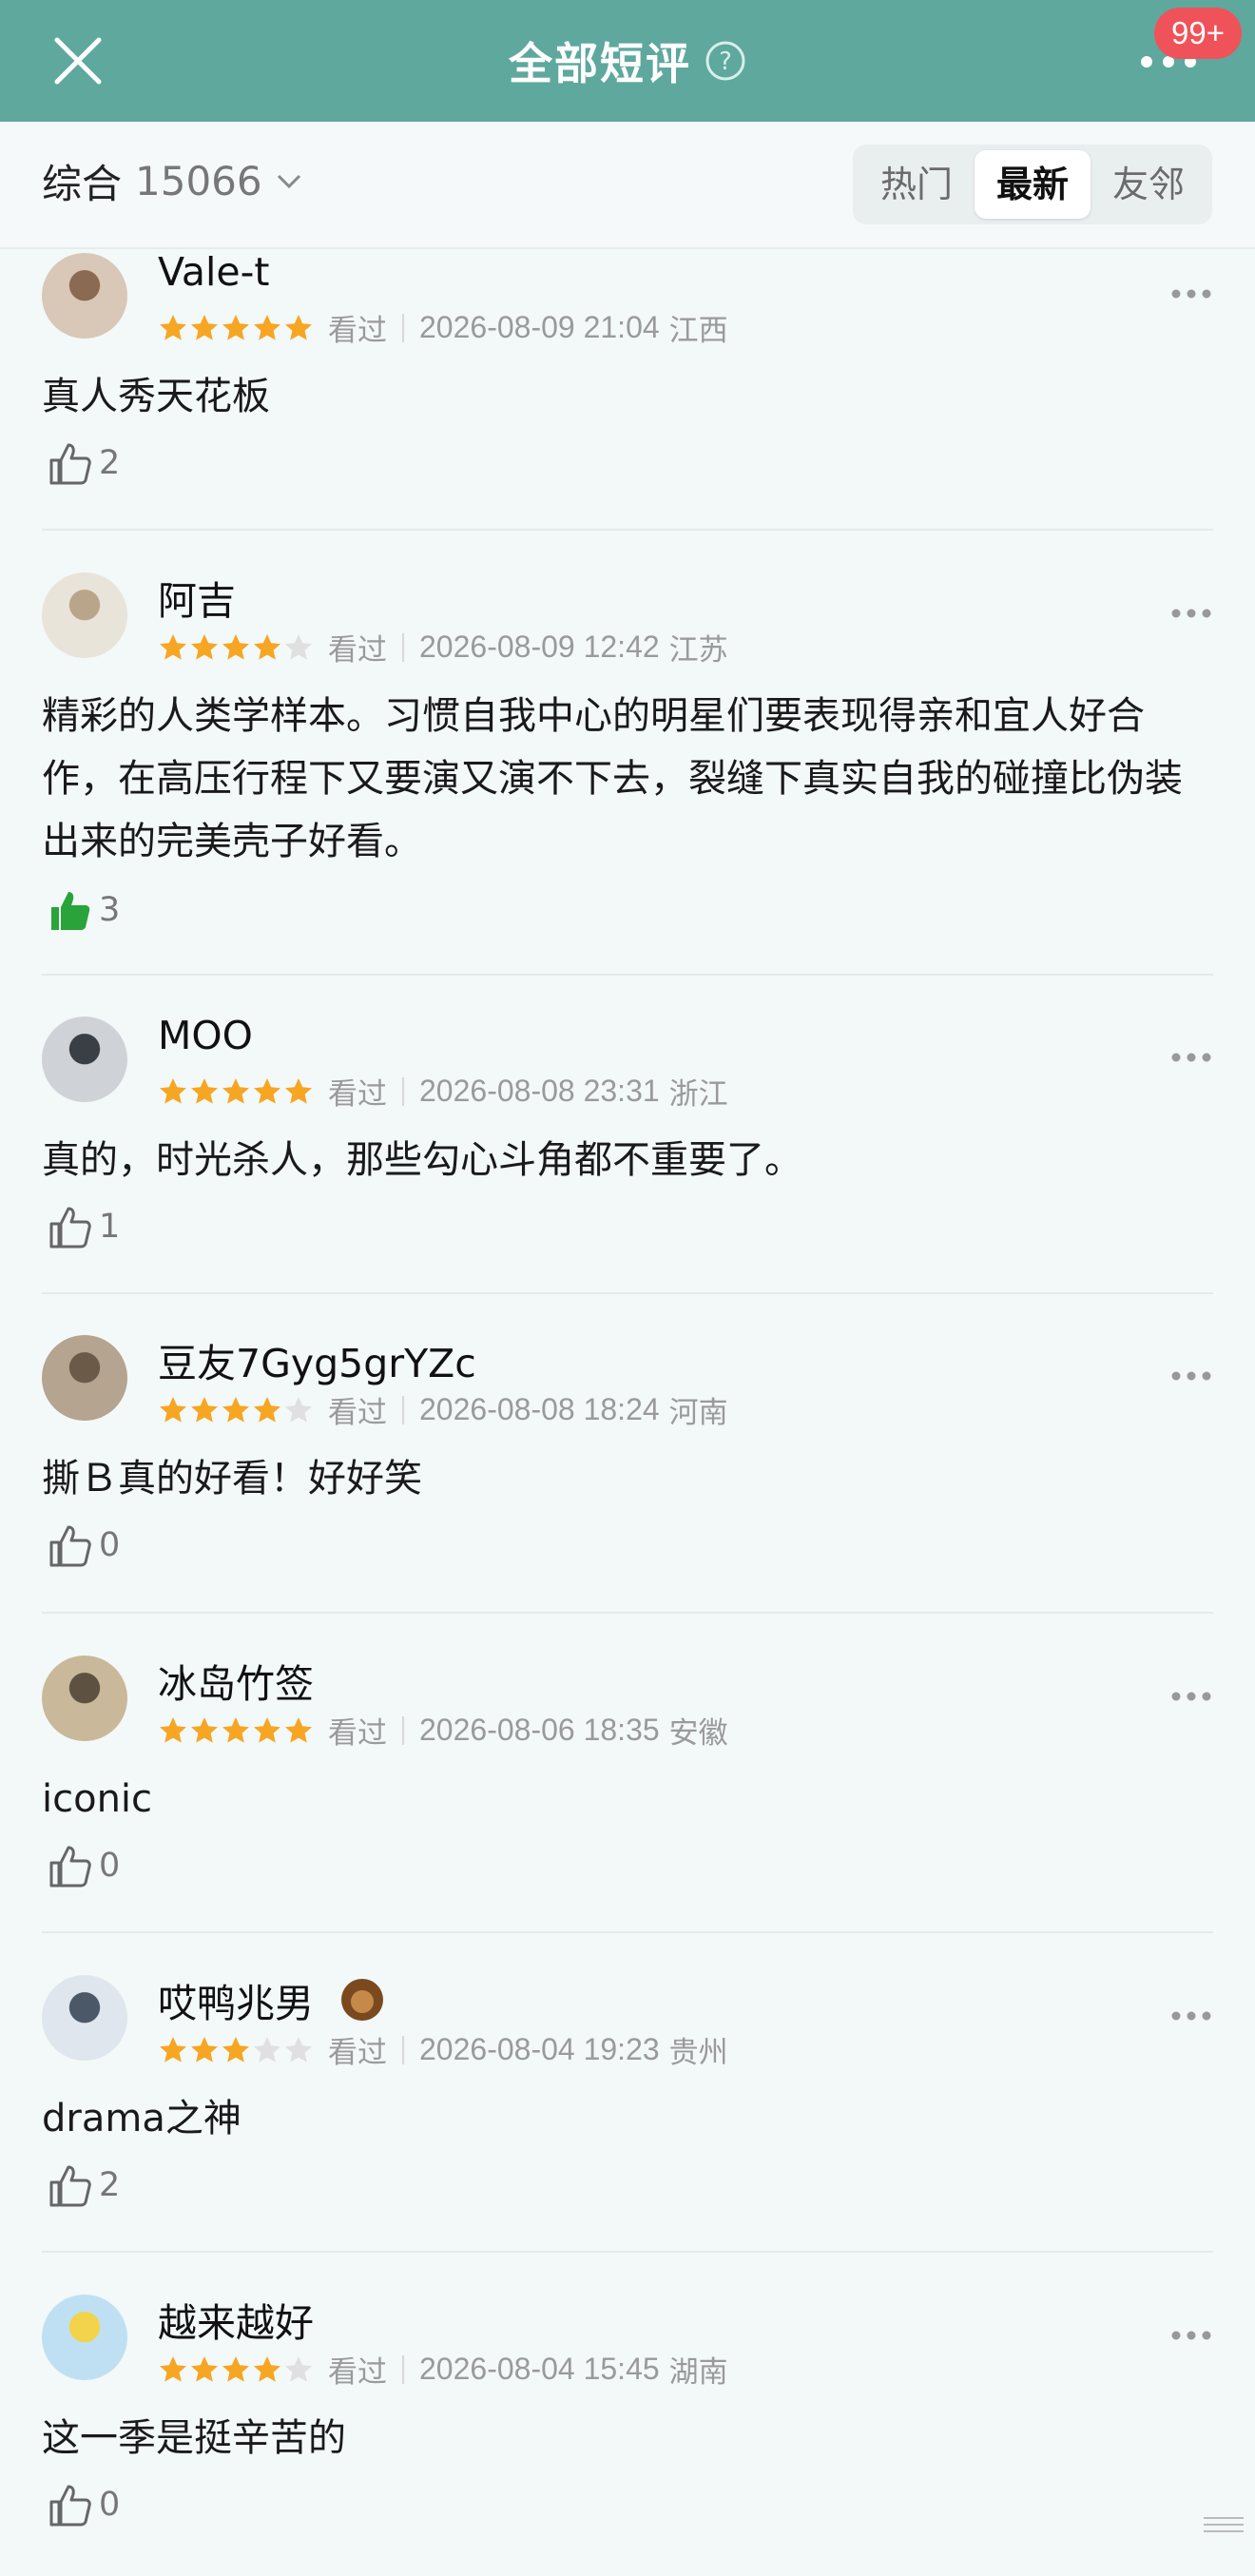 The image size is (1255, 2576). What do you see at coordinates (917, 184) in the screenshot?
I see `tab-hot: 热门` at bounding box center [917, 184].